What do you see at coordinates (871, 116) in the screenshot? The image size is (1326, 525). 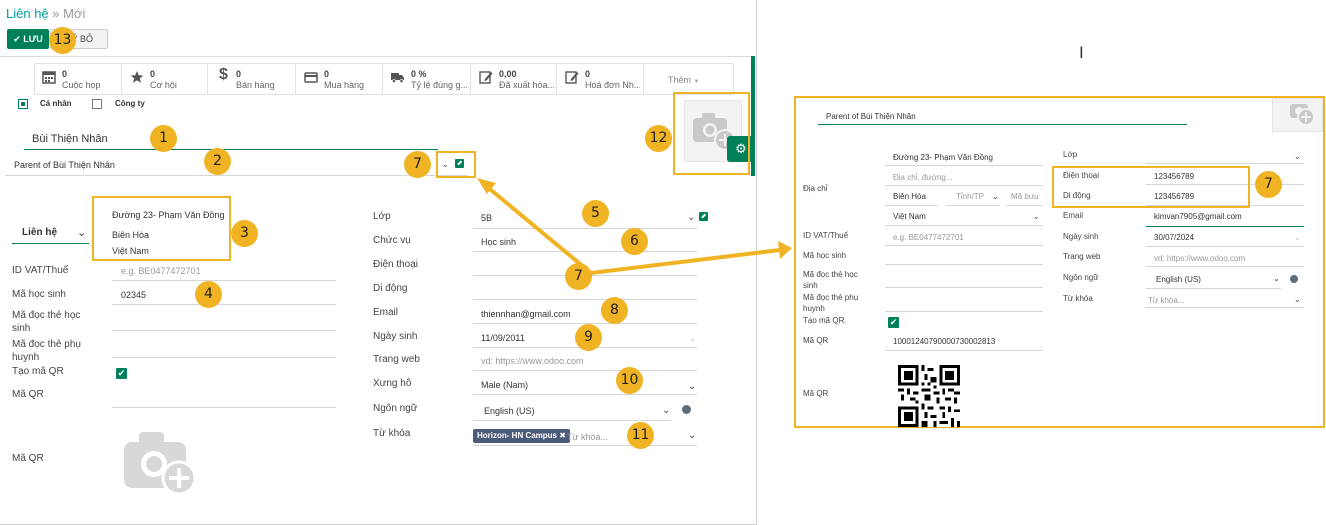 I see `inset-parent-field: Parent of Bùi Thiện Nhân` at bounding box center [871, 116].